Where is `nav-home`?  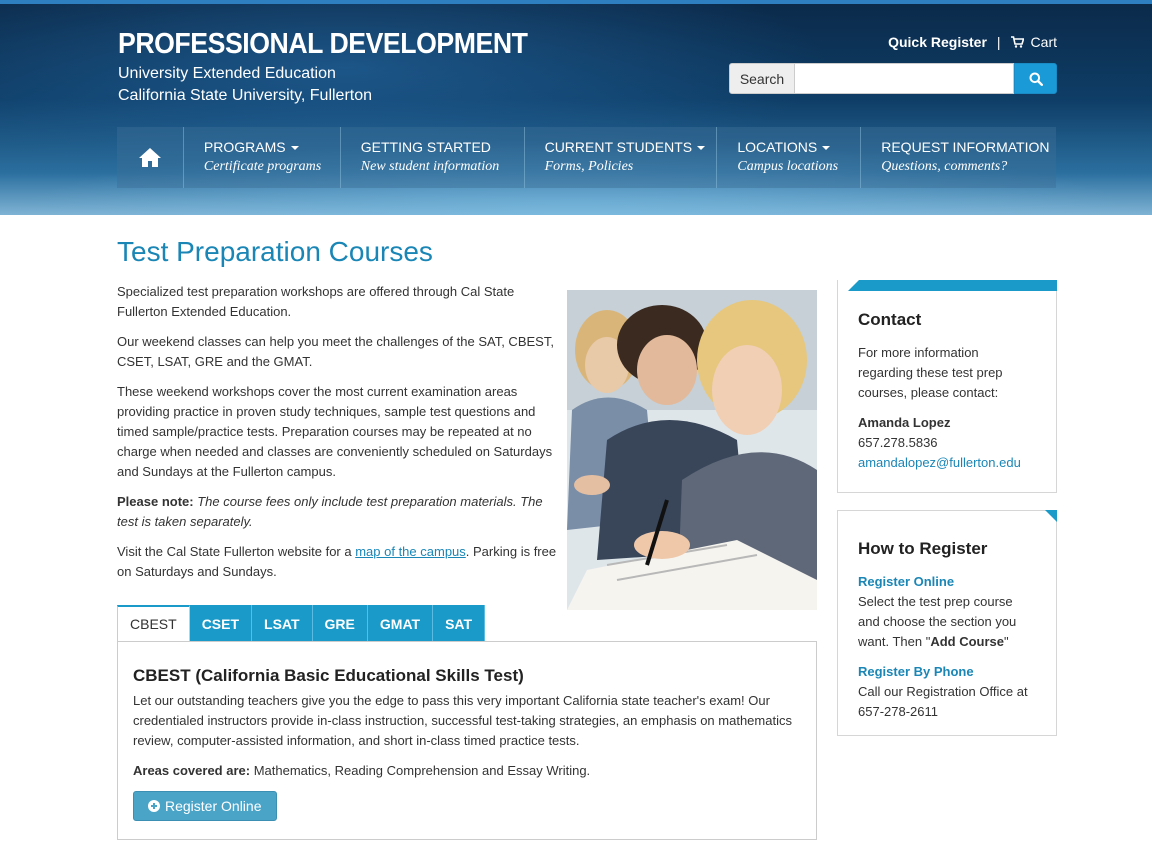 nav-home is located at coordinates (150, 157).